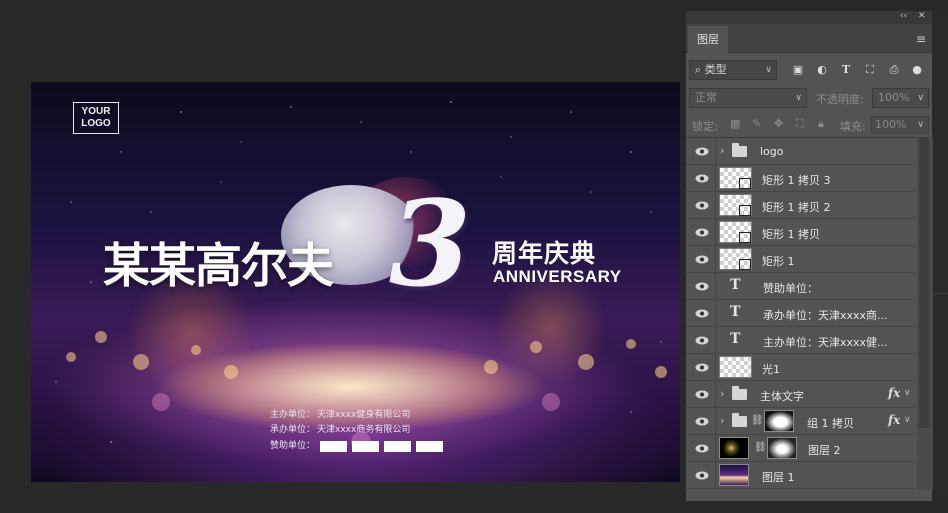 The width and height of the screenshot is (948, 513). I want to click on lock-all-icon: 🔒︎, so click(821, 124).